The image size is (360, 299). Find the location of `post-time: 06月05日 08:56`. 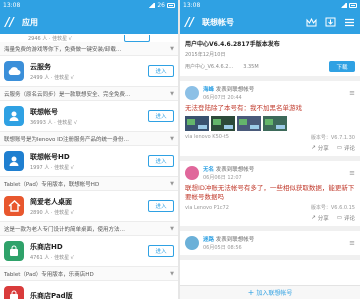

post-time: 06月05日 08:56 is located at coordinates (222, 248).